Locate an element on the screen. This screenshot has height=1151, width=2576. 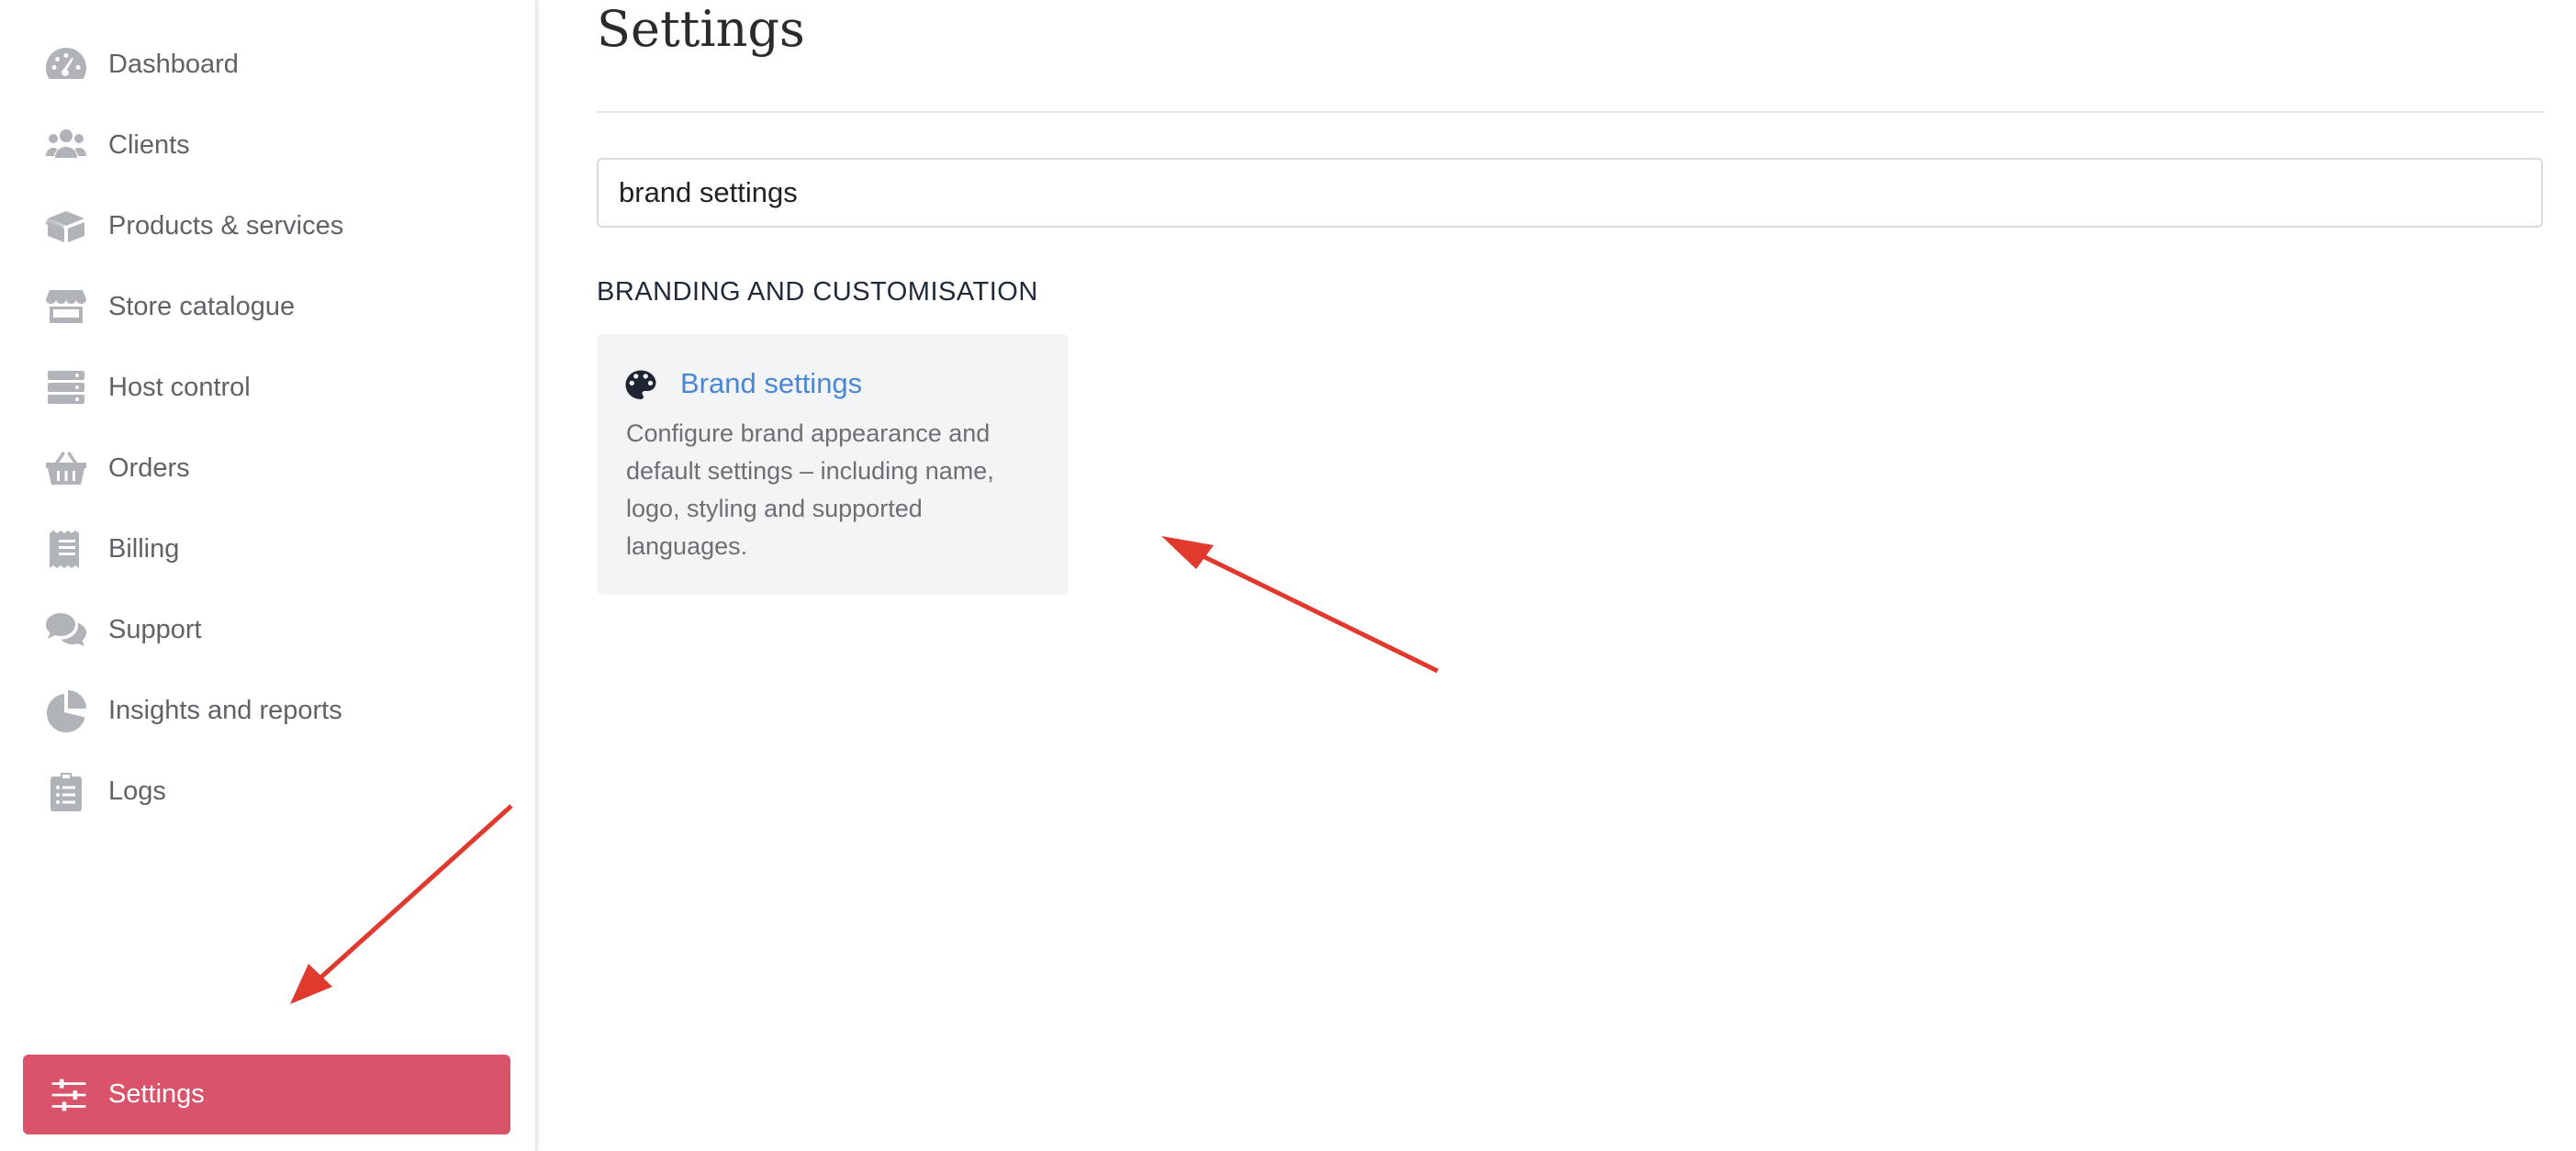
page-title: Settings is located at coordinates (701, 29).